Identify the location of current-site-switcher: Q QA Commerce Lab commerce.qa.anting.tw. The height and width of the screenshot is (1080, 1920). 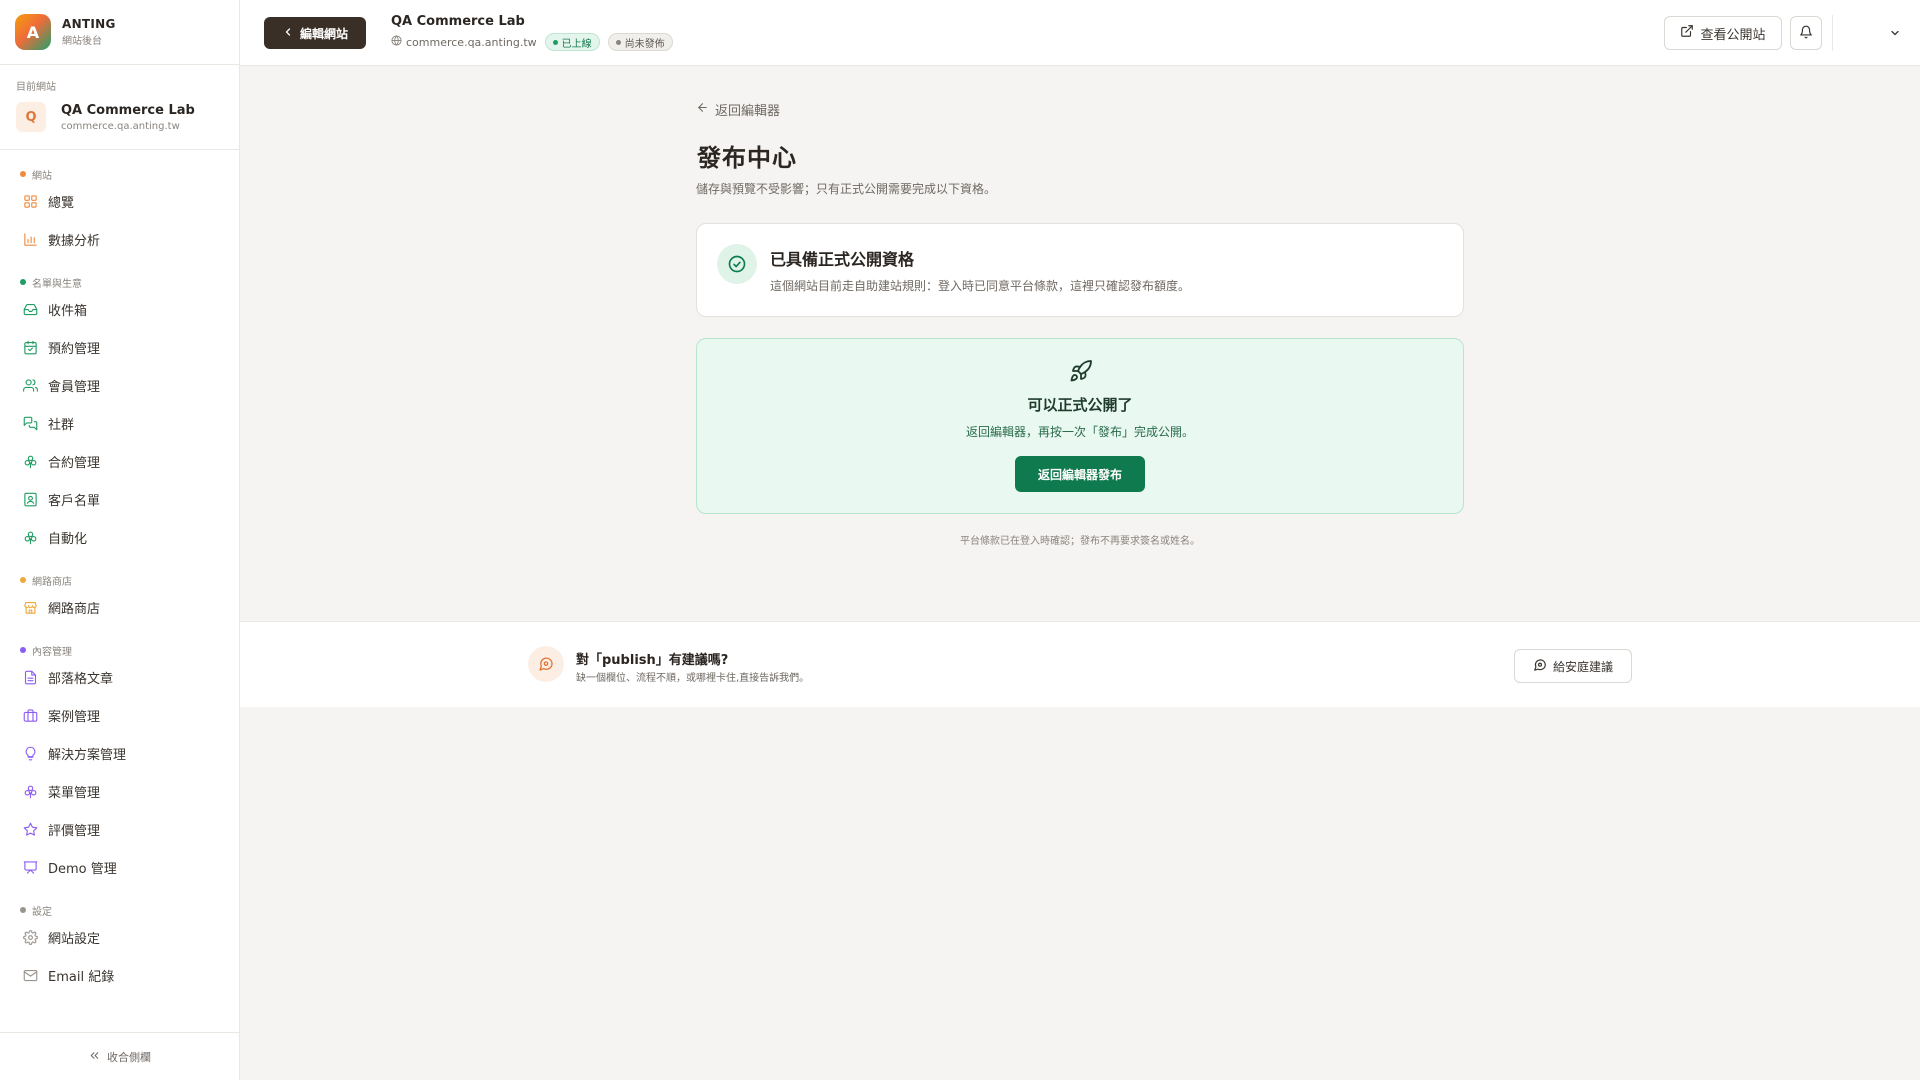
(119, 117).